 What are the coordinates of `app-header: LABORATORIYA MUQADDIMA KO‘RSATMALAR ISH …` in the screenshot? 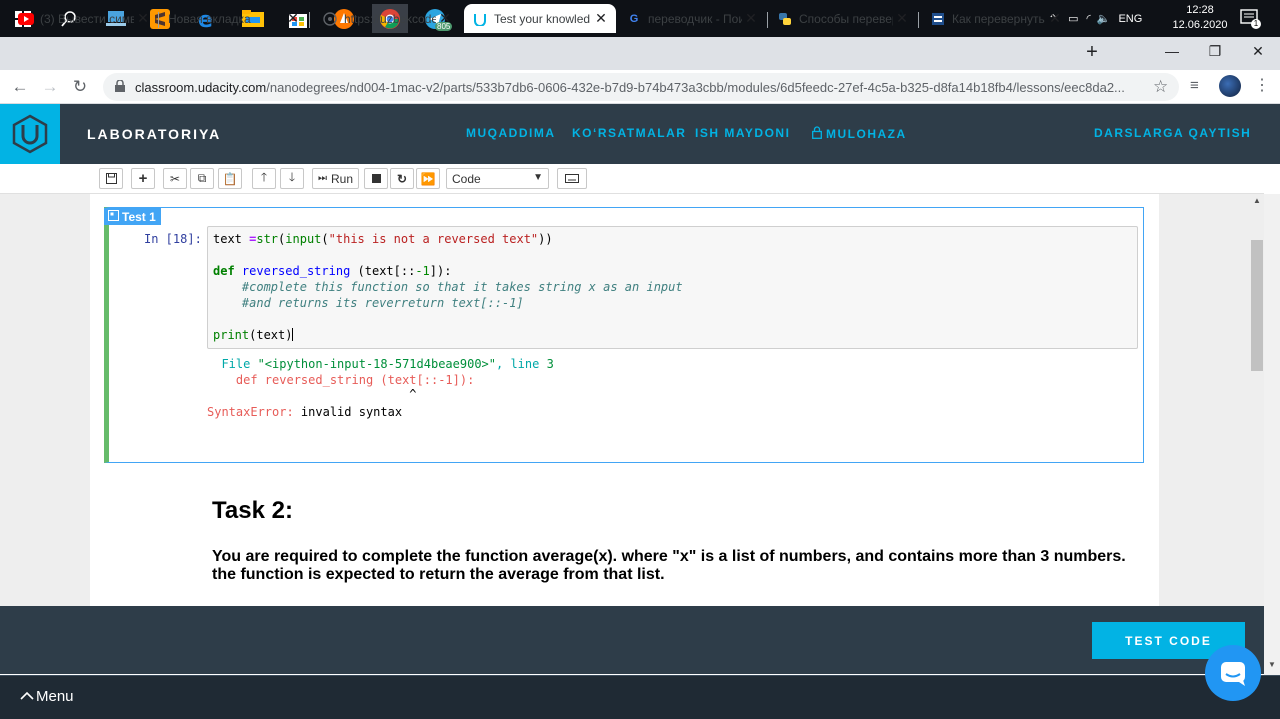 It's located at (640, 134).